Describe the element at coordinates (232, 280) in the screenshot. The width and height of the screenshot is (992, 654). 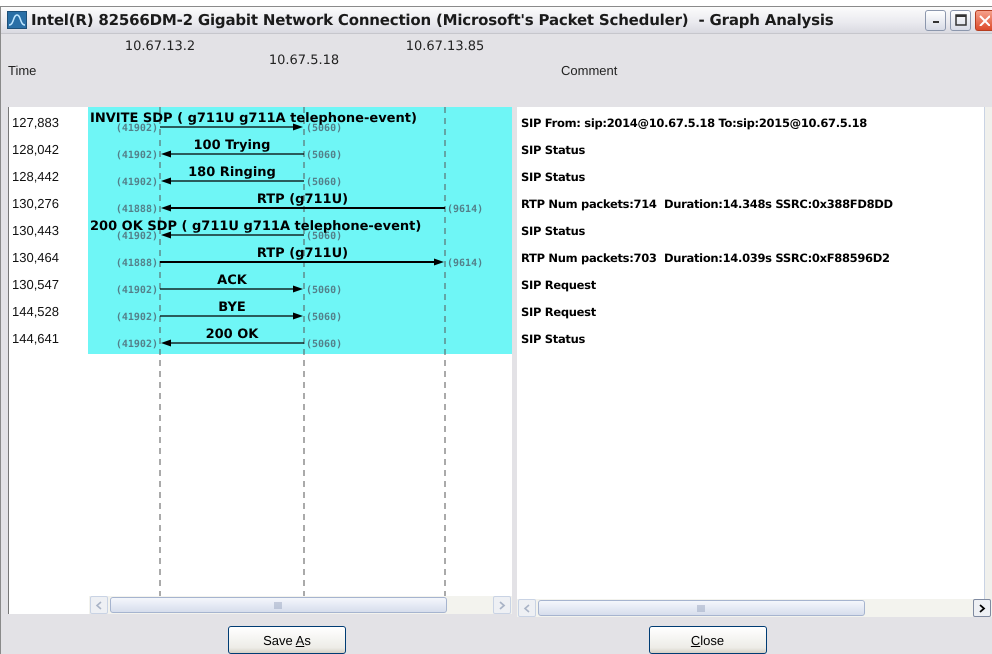
I see `message-label: ACK` at that location.